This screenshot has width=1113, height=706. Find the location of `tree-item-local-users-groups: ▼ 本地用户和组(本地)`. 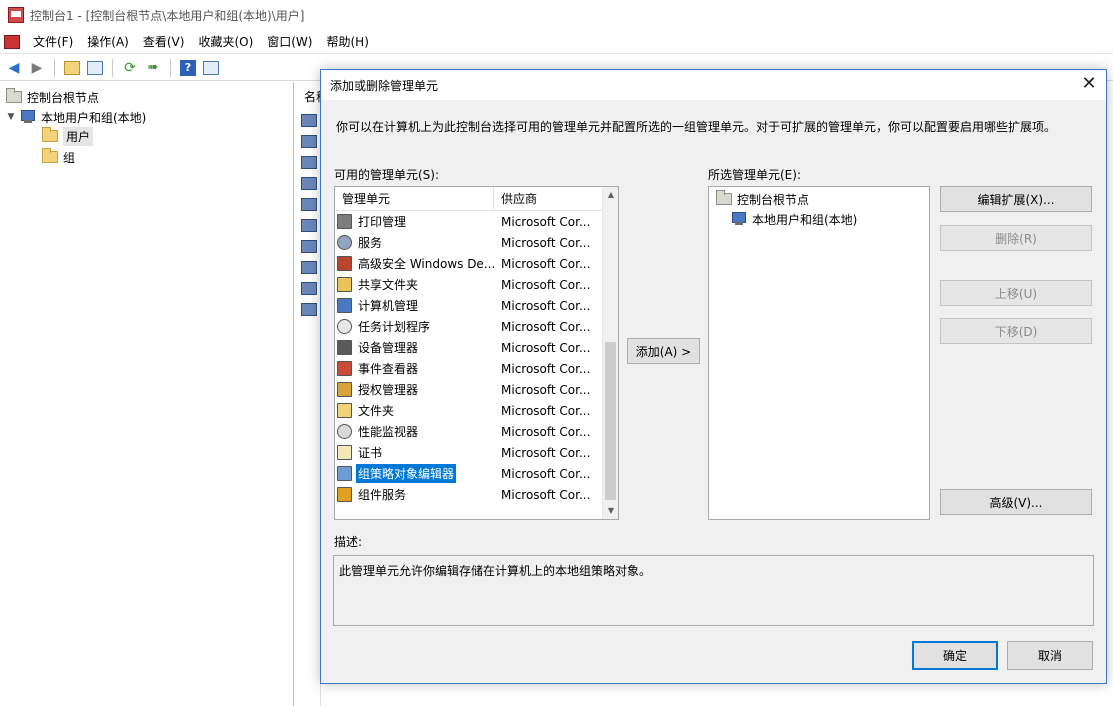

tree-item-local-users-groups: ▼ 本地用户和组(本地) is located at coordinates (76, 117).